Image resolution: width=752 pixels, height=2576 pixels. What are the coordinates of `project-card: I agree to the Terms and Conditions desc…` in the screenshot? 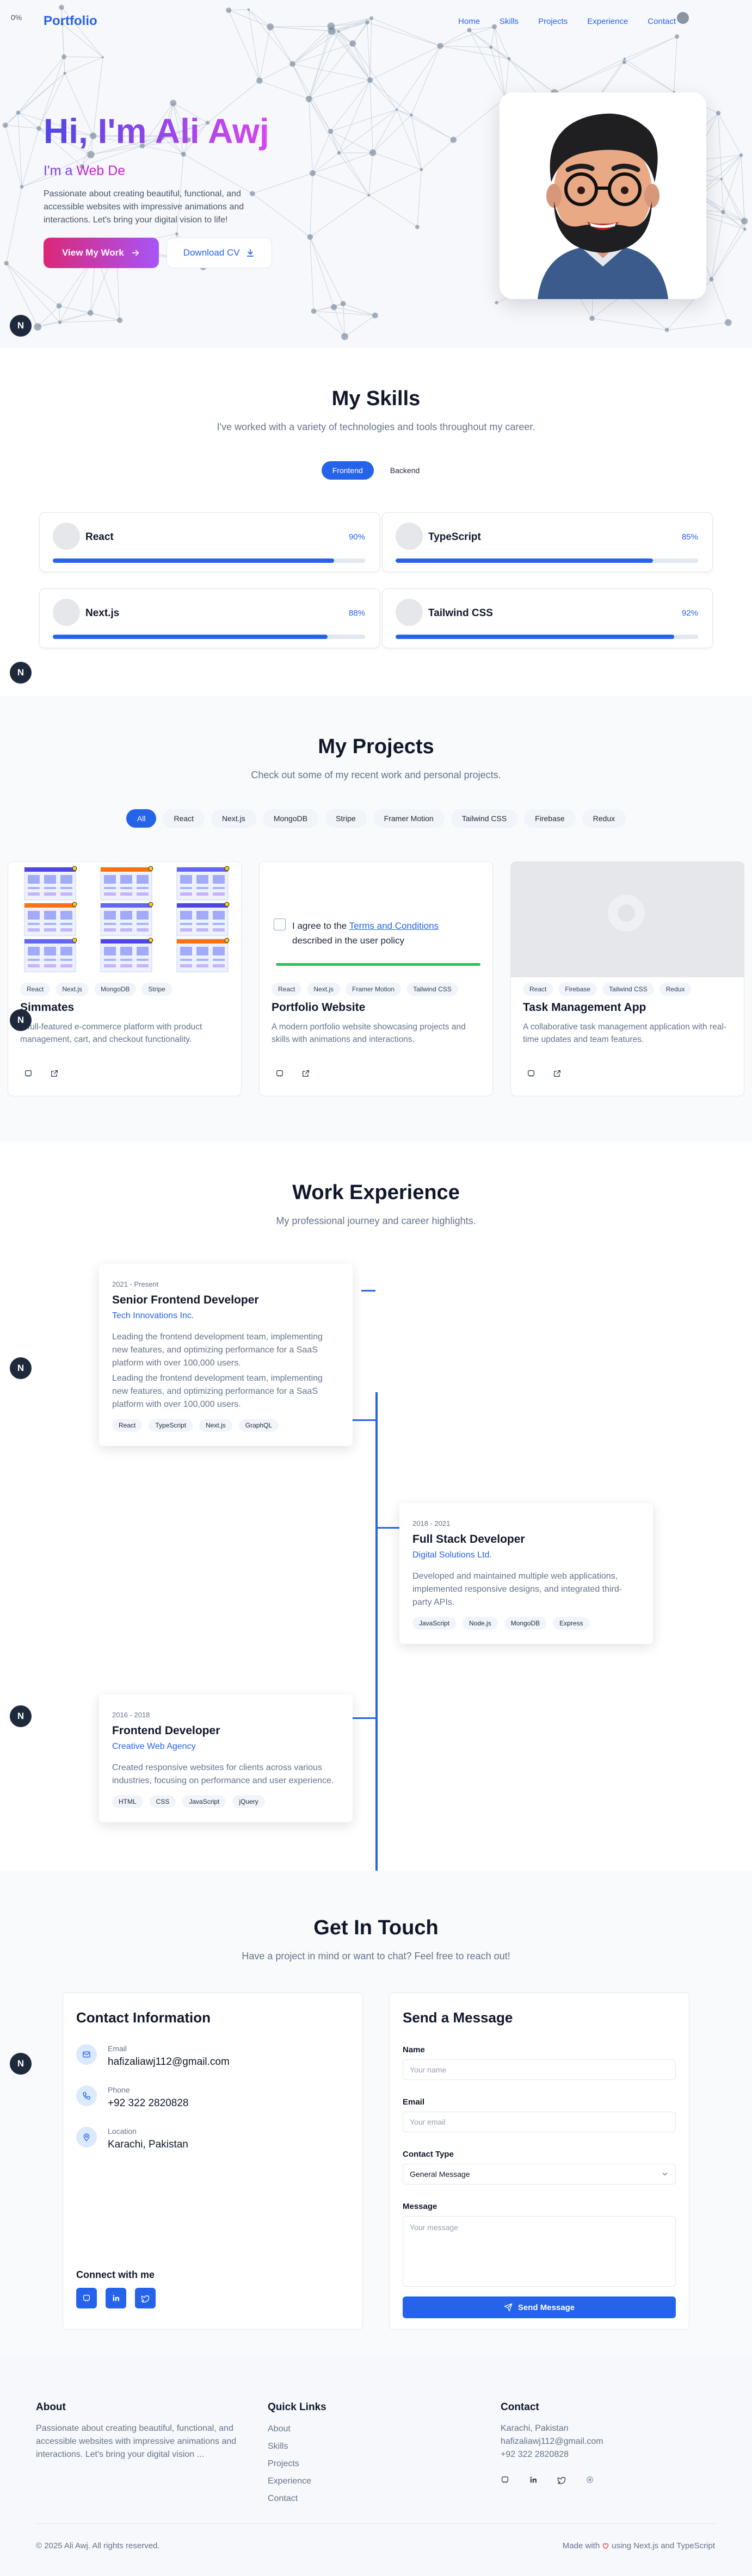 It's located at (376, 979).